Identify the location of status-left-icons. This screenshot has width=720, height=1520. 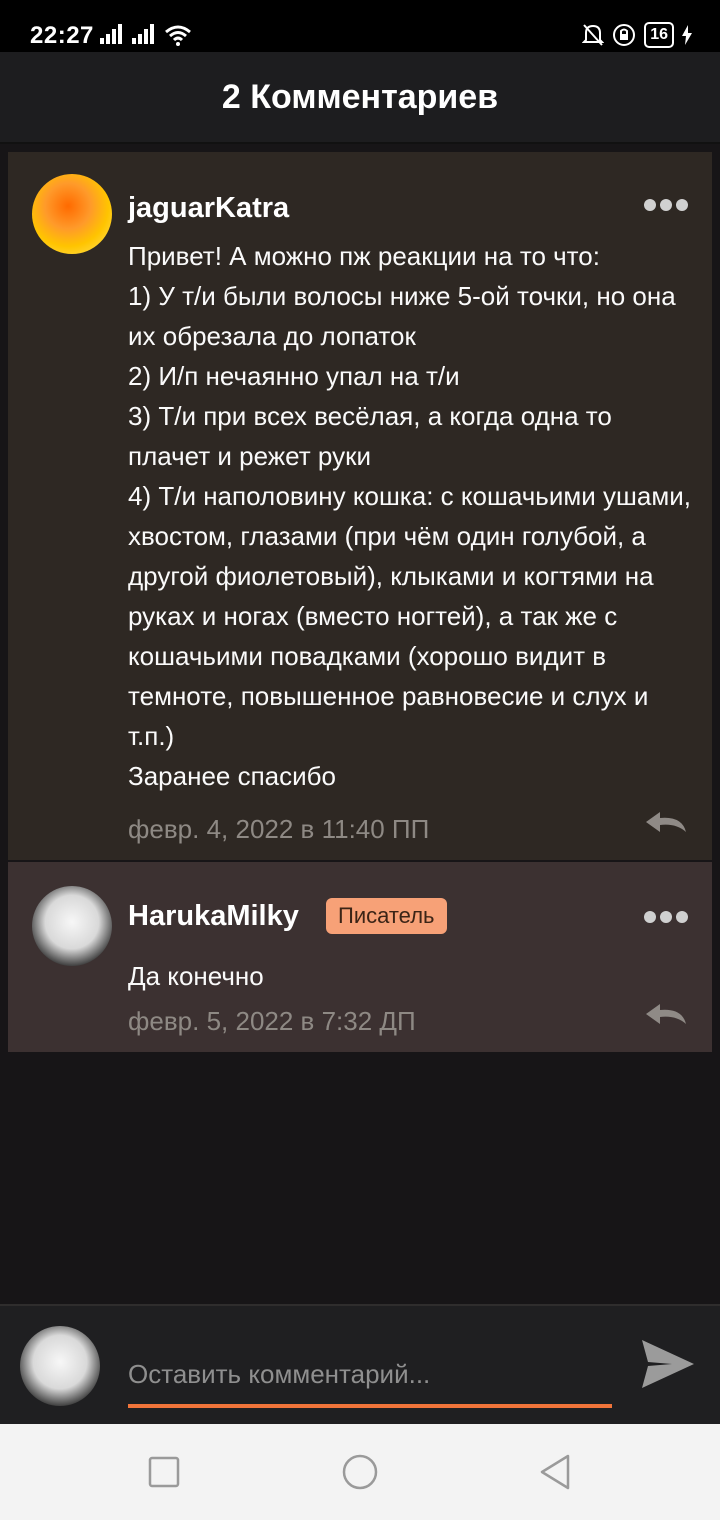
(146, 35).